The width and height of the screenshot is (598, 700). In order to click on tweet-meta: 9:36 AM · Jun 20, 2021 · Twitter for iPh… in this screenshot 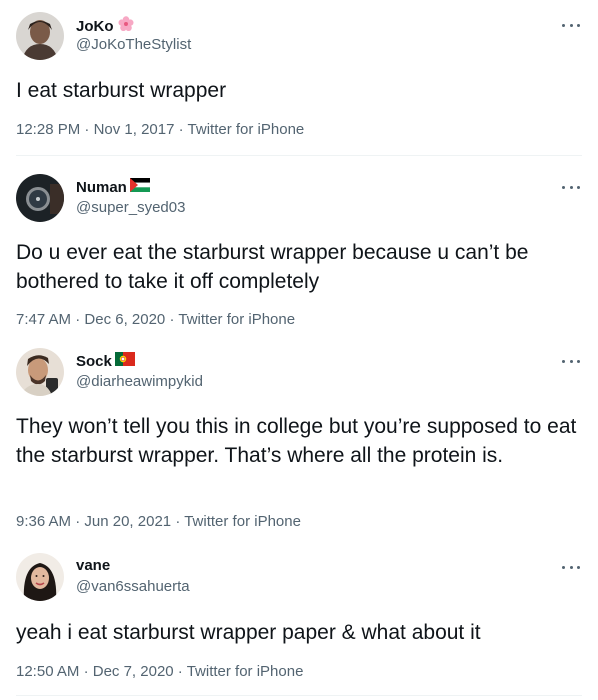, I will do `click(158, 522)`.